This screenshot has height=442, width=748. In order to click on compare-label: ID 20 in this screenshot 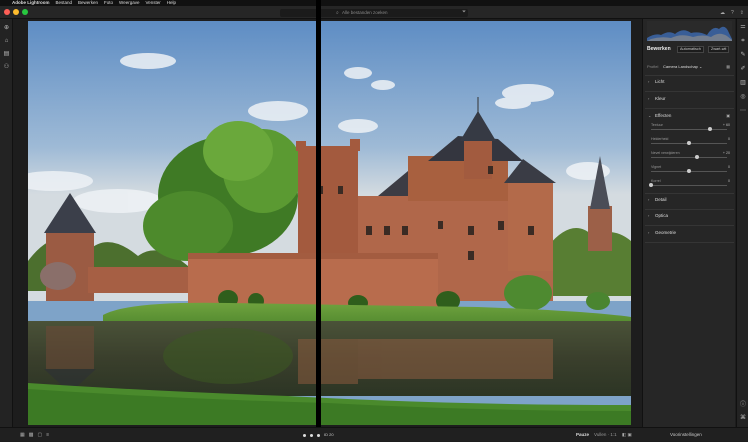, I will do `click(329, 435)`.